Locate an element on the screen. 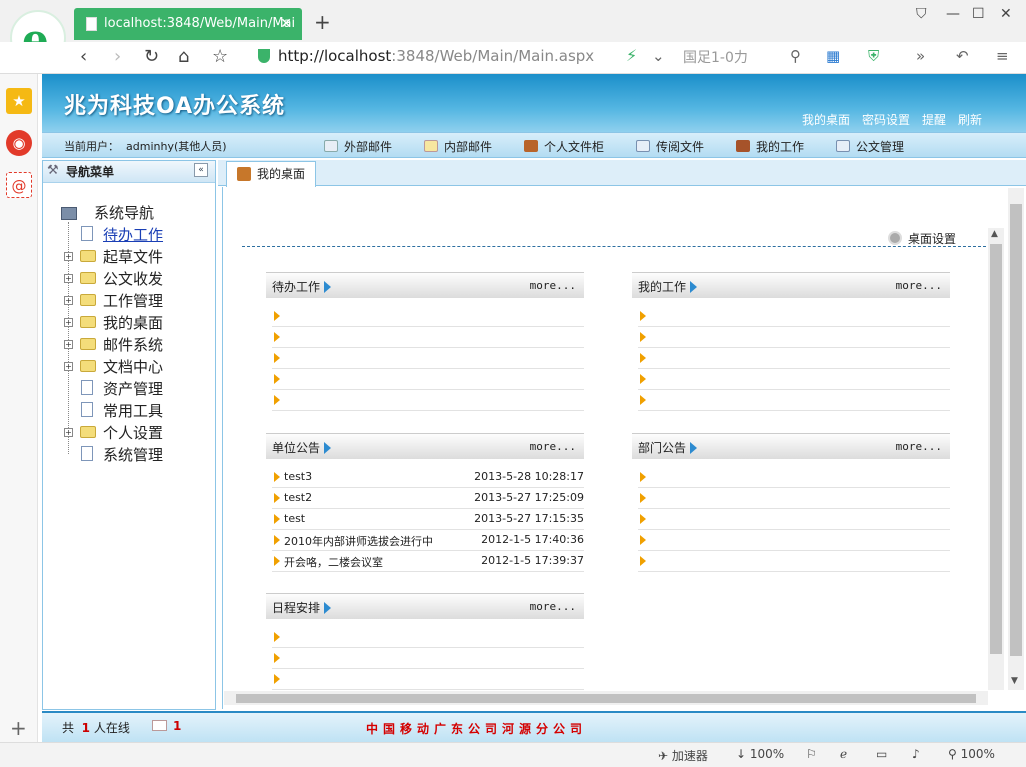 Image resolution: width=1026 pixels, height=767 pixels. menu-circulate-files: 传阅文件 is located at coordinates (670, 146).